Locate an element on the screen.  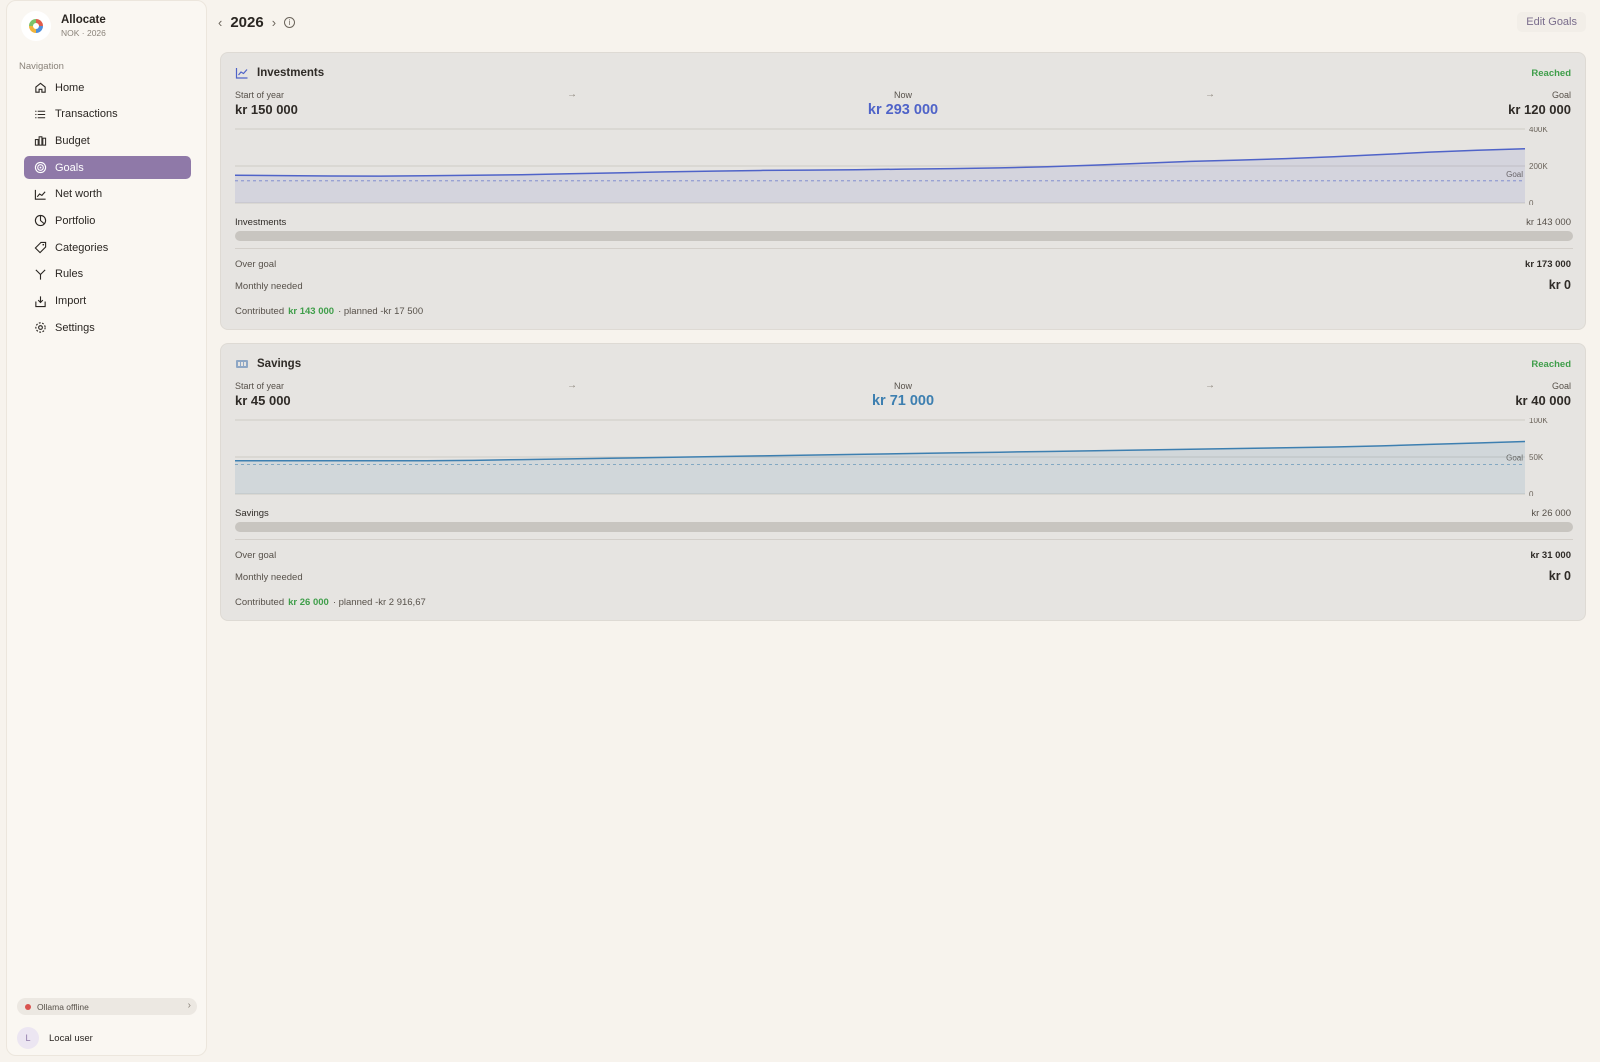
status-dot-icon is located at coordinates (28, 1006).